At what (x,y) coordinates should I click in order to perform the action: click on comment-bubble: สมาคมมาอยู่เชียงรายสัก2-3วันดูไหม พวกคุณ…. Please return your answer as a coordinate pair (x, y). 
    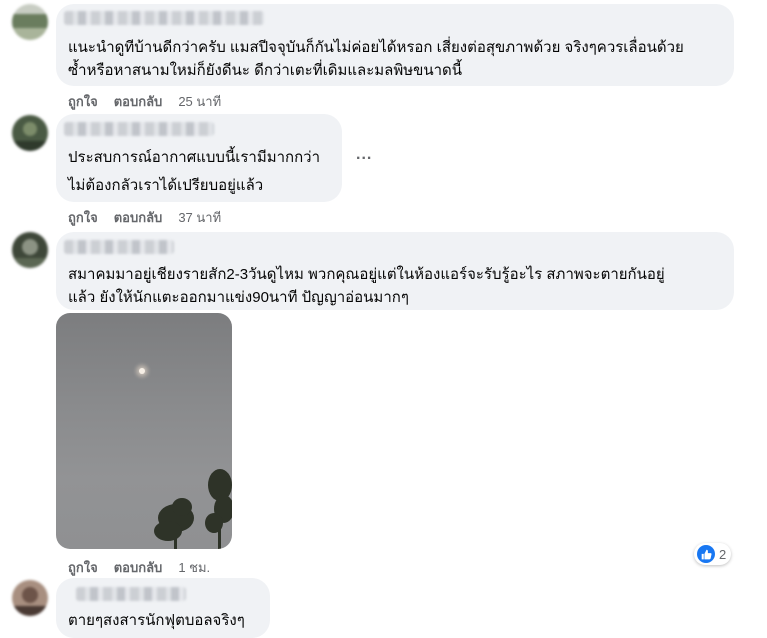
    Looking at the image, I should click on (395, 271).